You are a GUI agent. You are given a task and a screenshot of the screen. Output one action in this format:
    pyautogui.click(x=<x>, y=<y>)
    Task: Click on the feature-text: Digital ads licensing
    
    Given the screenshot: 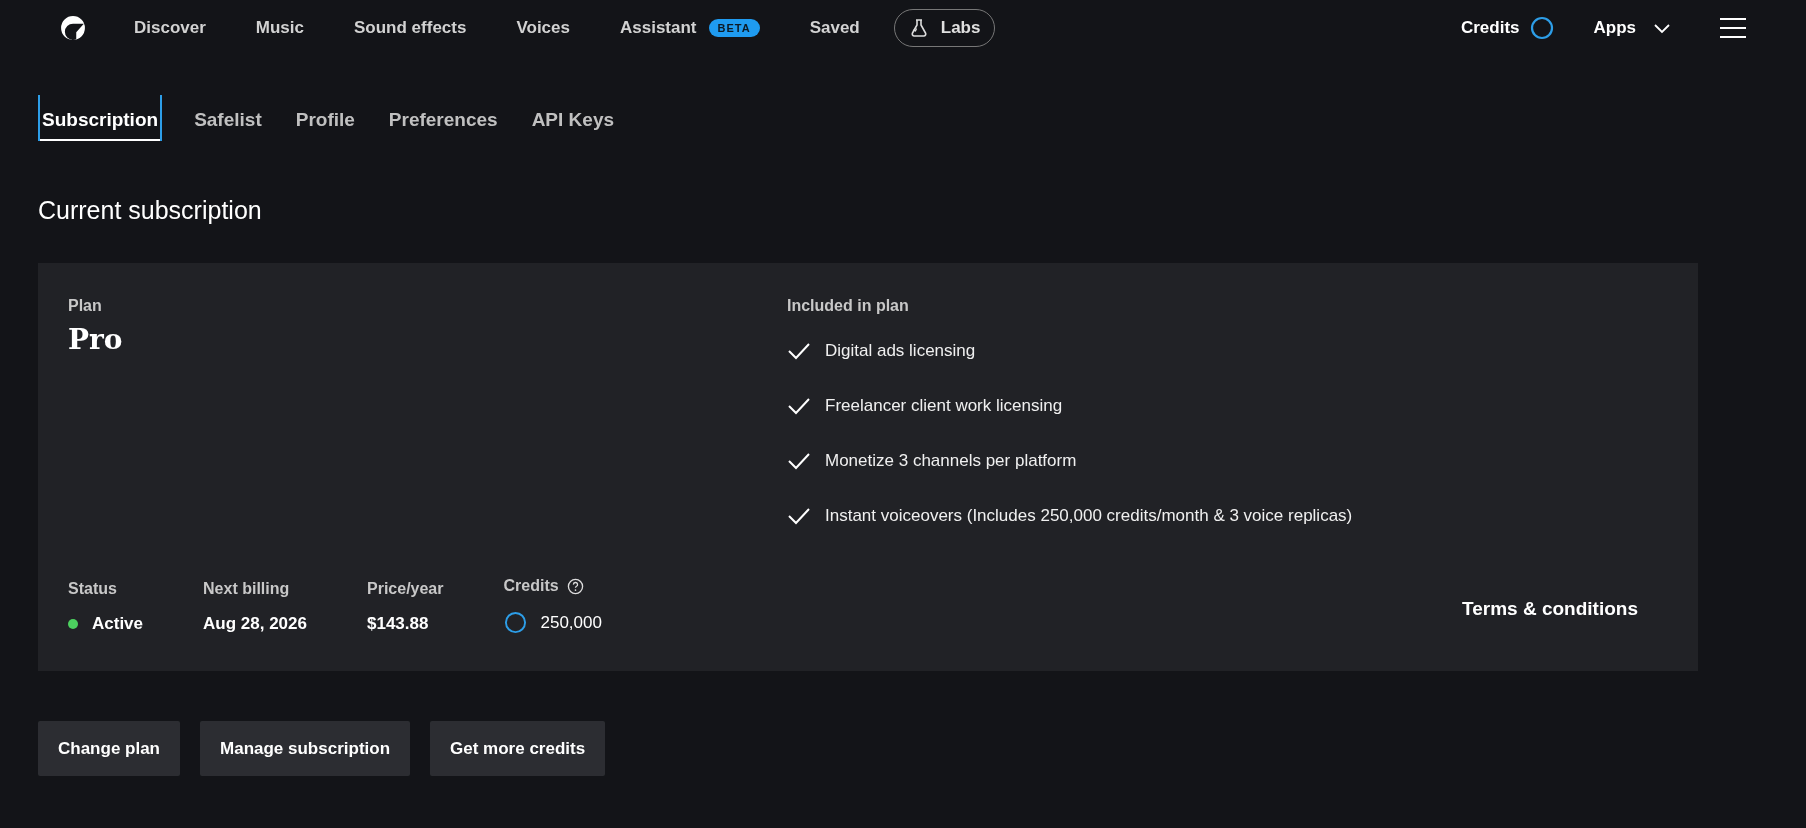 What is the action you would take?
    pyautogui.click(x=900, y=350)
    